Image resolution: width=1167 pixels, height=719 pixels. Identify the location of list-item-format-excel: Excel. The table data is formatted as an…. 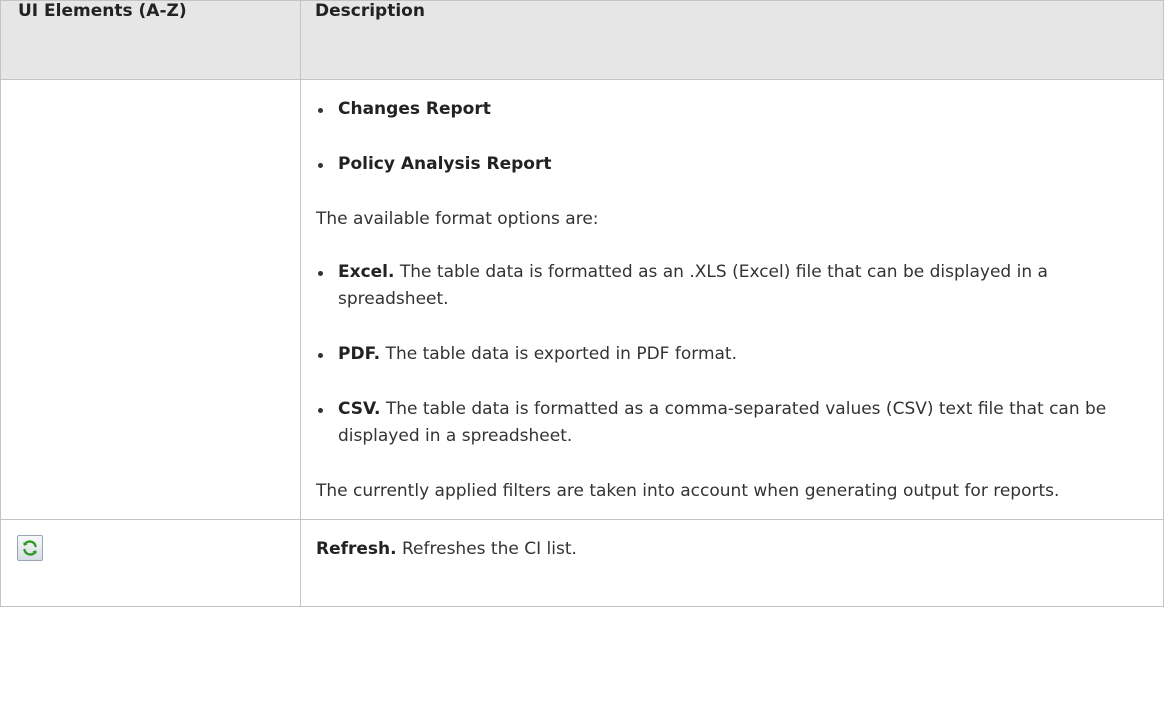
(730, 286).